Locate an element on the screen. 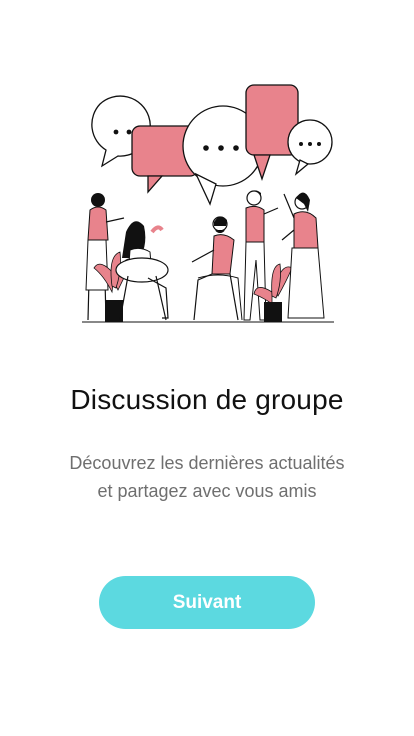  person-seated-center is located at coordinates (217, 268).